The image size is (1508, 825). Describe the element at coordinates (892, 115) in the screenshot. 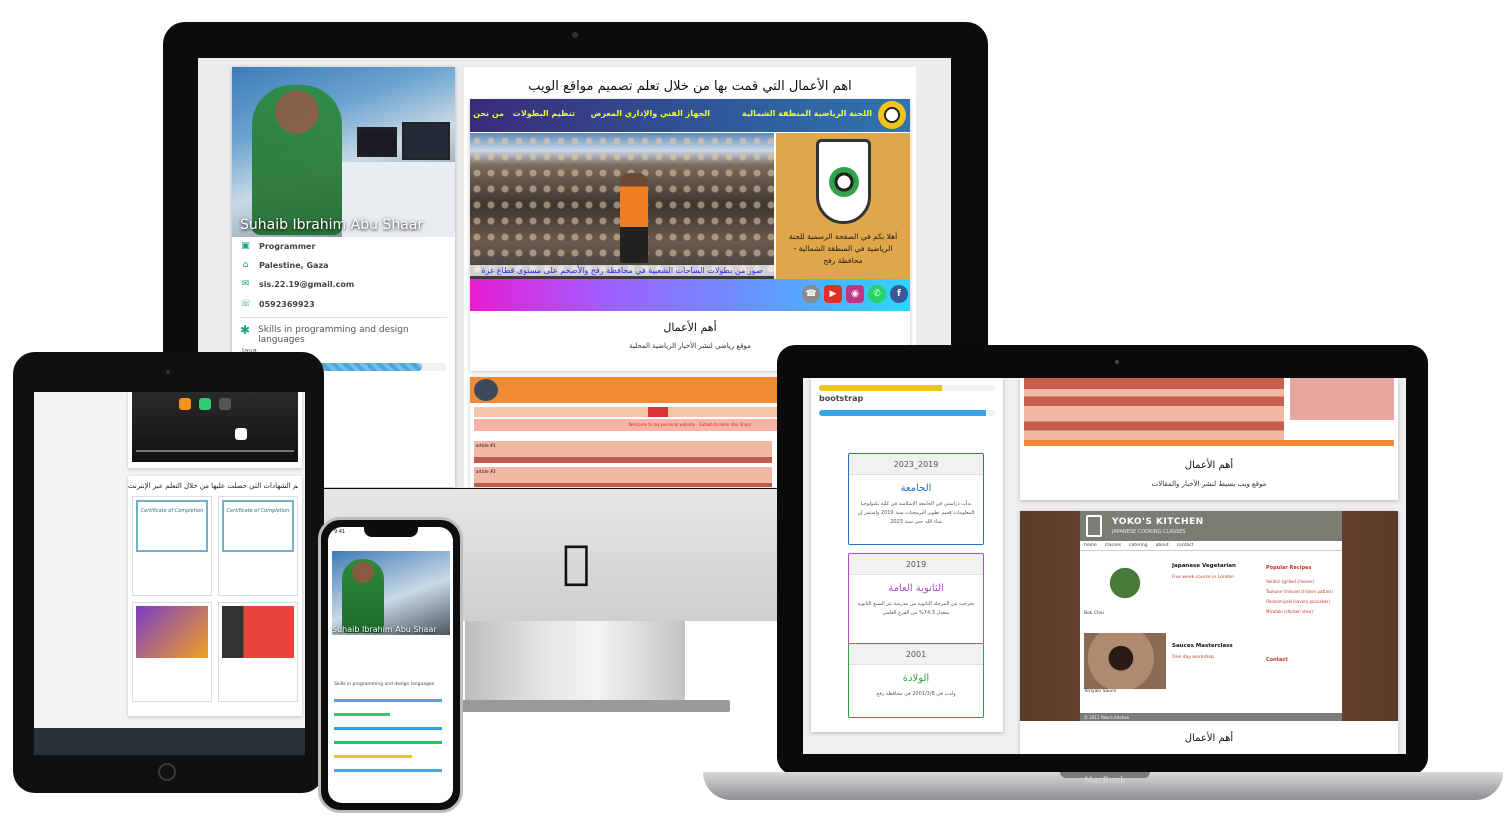

I see `sports-logo-icon` at that location.